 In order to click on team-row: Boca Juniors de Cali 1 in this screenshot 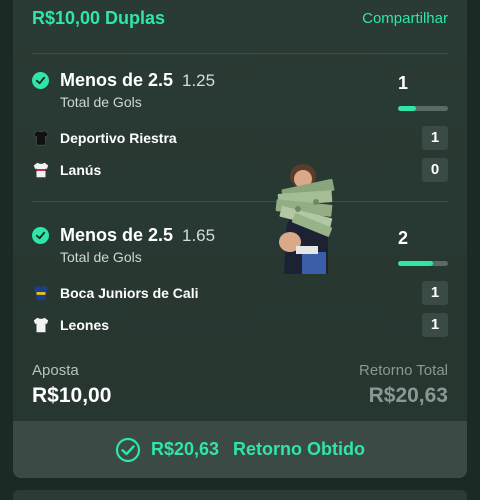, I will do `click(240, 294)`.